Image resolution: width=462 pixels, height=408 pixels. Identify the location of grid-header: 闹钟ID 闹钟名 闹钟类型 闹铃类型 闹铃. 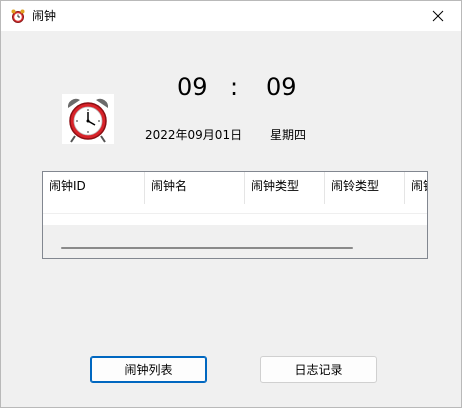
(235, 188).